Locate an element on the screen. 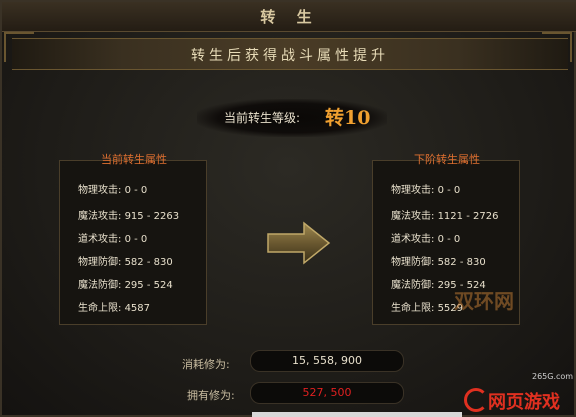 The width and height of the screenshot is (576, 417). title-bar: 转 生 is located at coordinates (289, 17).